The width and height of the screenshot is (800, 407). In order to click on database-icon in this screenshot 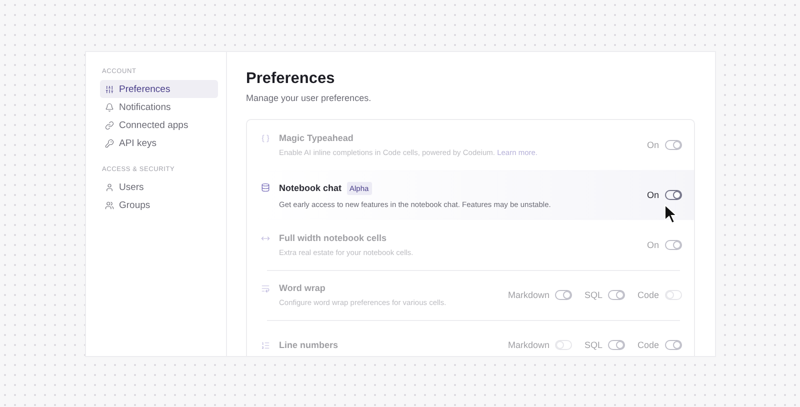, I will do `click(265, 187)`.